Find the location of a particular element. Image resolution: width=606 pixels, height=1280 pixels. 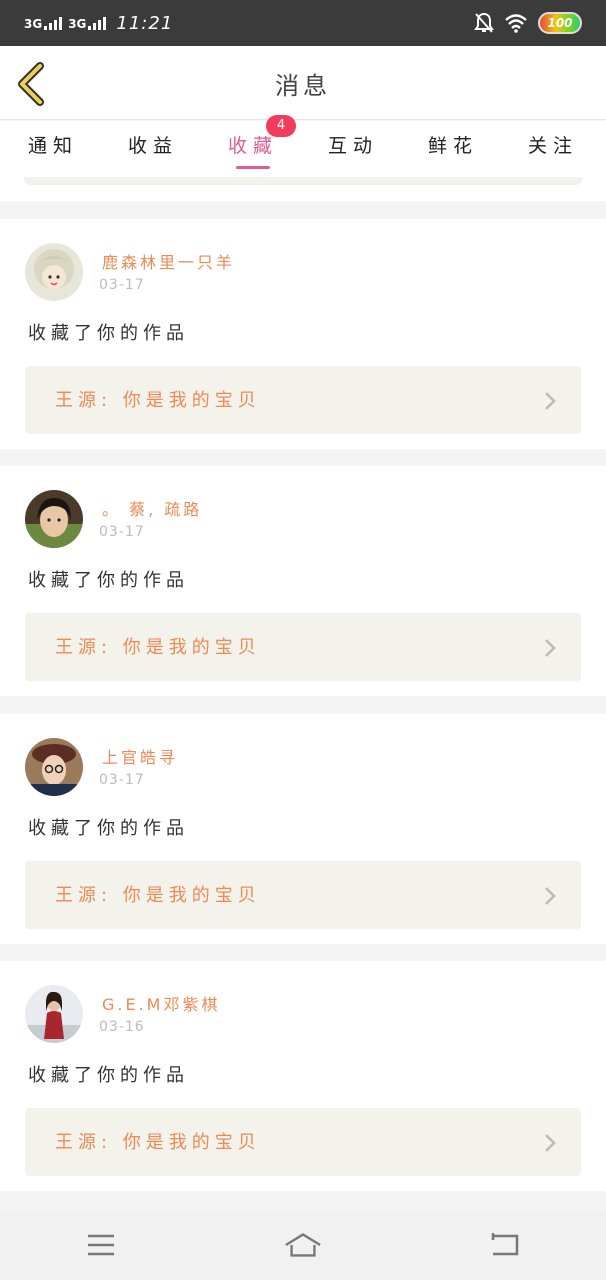

battery-icon: 100 is located at coordinates (560, 23).